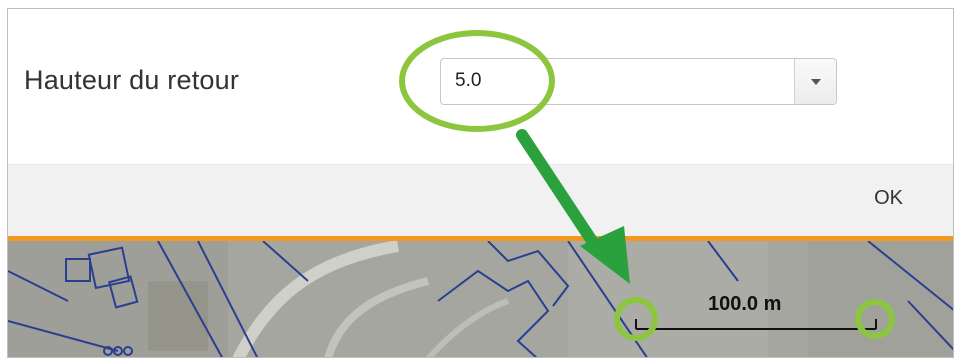  What do you see at coordinates (132, 80) in the screenshot?
I see `field-label: Hauteur du retour` at bounding box center [132, 80].